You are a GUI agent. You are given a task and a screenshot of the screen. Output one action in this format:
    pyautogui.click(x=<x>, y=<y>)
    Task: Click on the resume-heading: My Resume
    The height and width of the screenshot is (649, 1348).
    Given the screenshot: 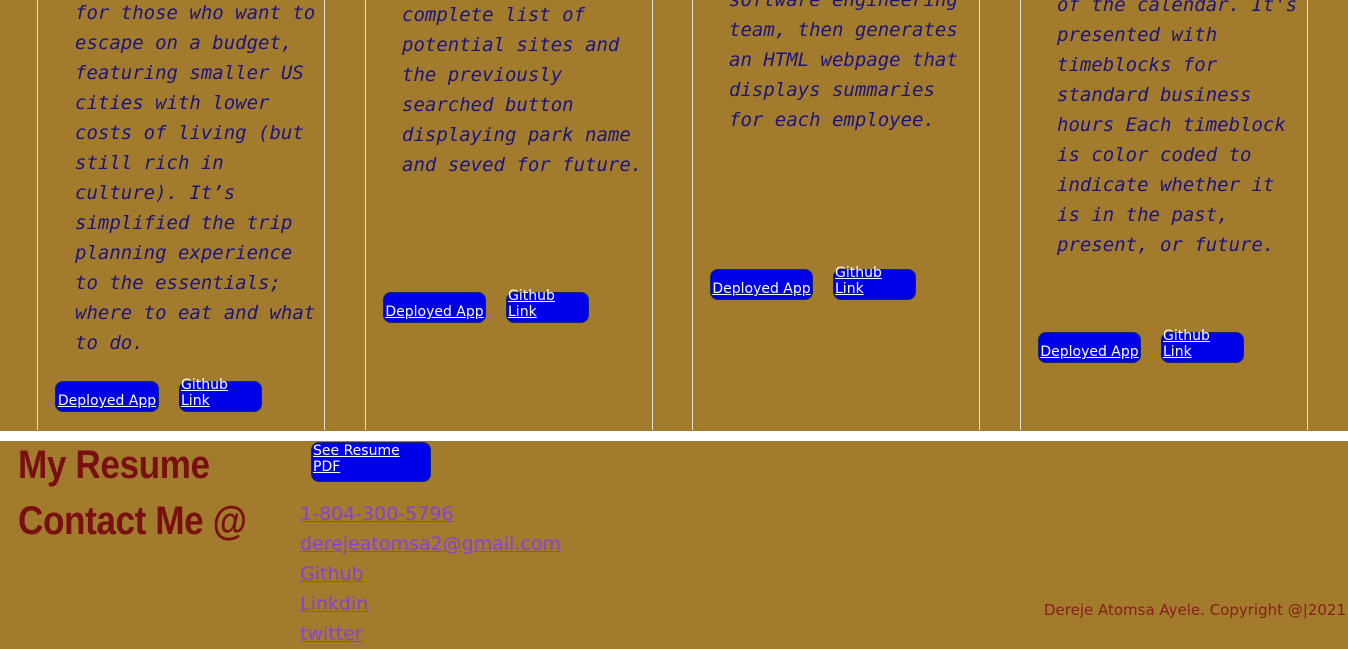 What is the action you would take?
    pyautogui.click(x=114, y=465)
    